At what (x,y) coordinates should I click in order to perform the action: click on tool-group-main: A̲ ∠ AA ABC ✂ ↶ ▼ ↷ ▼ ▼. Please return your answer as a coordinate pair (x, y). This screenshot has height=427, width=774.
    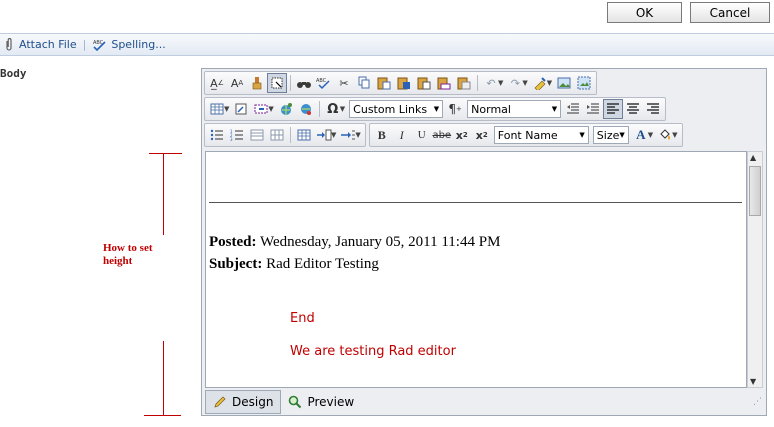
    Looking at the image, I should click on (401, 83).